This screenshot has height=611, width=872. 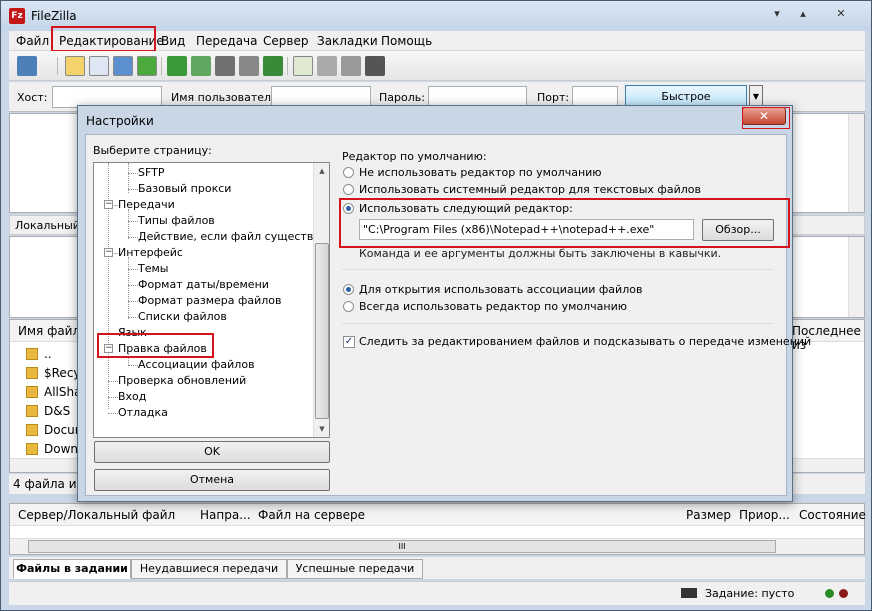 I want to click on queue-scroll-thumb: III, so click(x=402, y=546).